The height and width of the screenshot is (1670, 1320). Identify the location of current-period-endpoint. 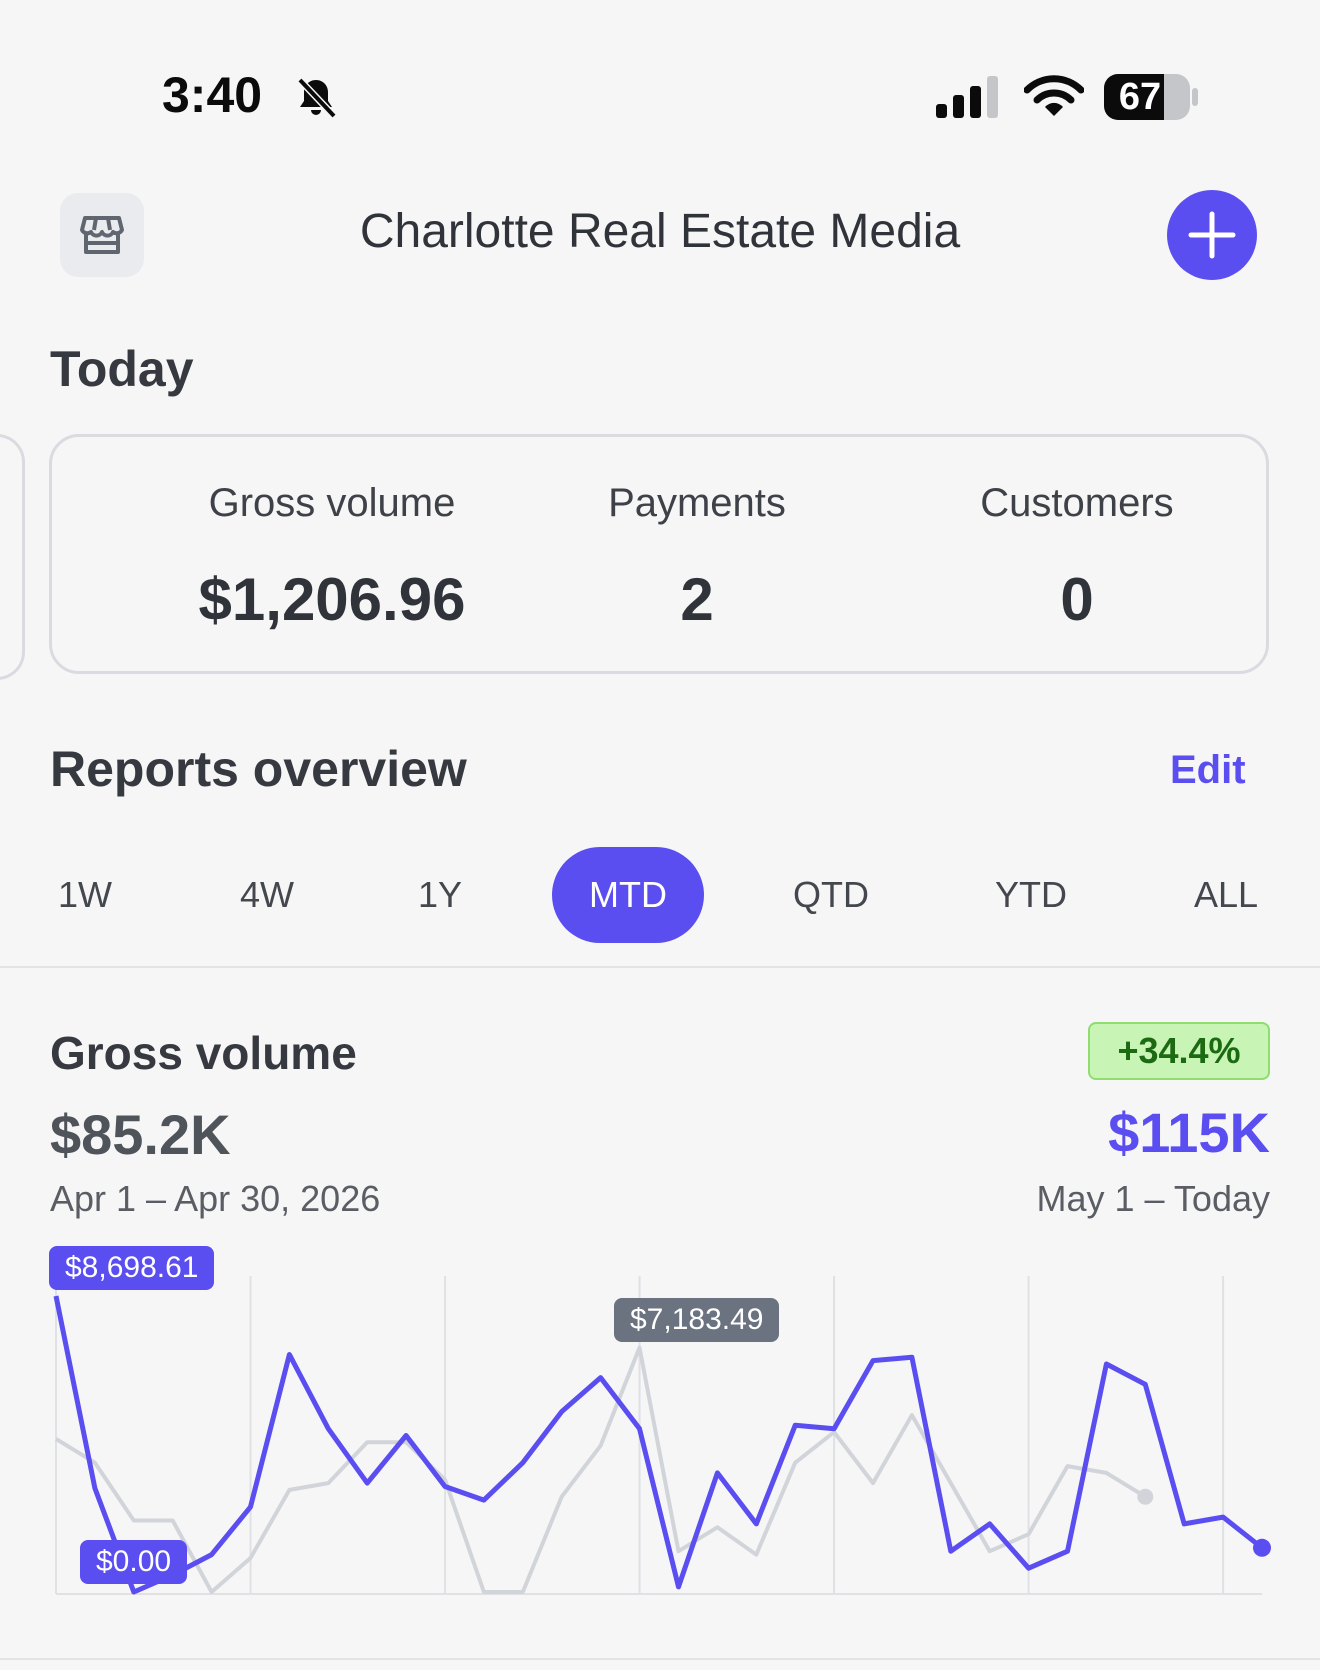
(1262, 1547).